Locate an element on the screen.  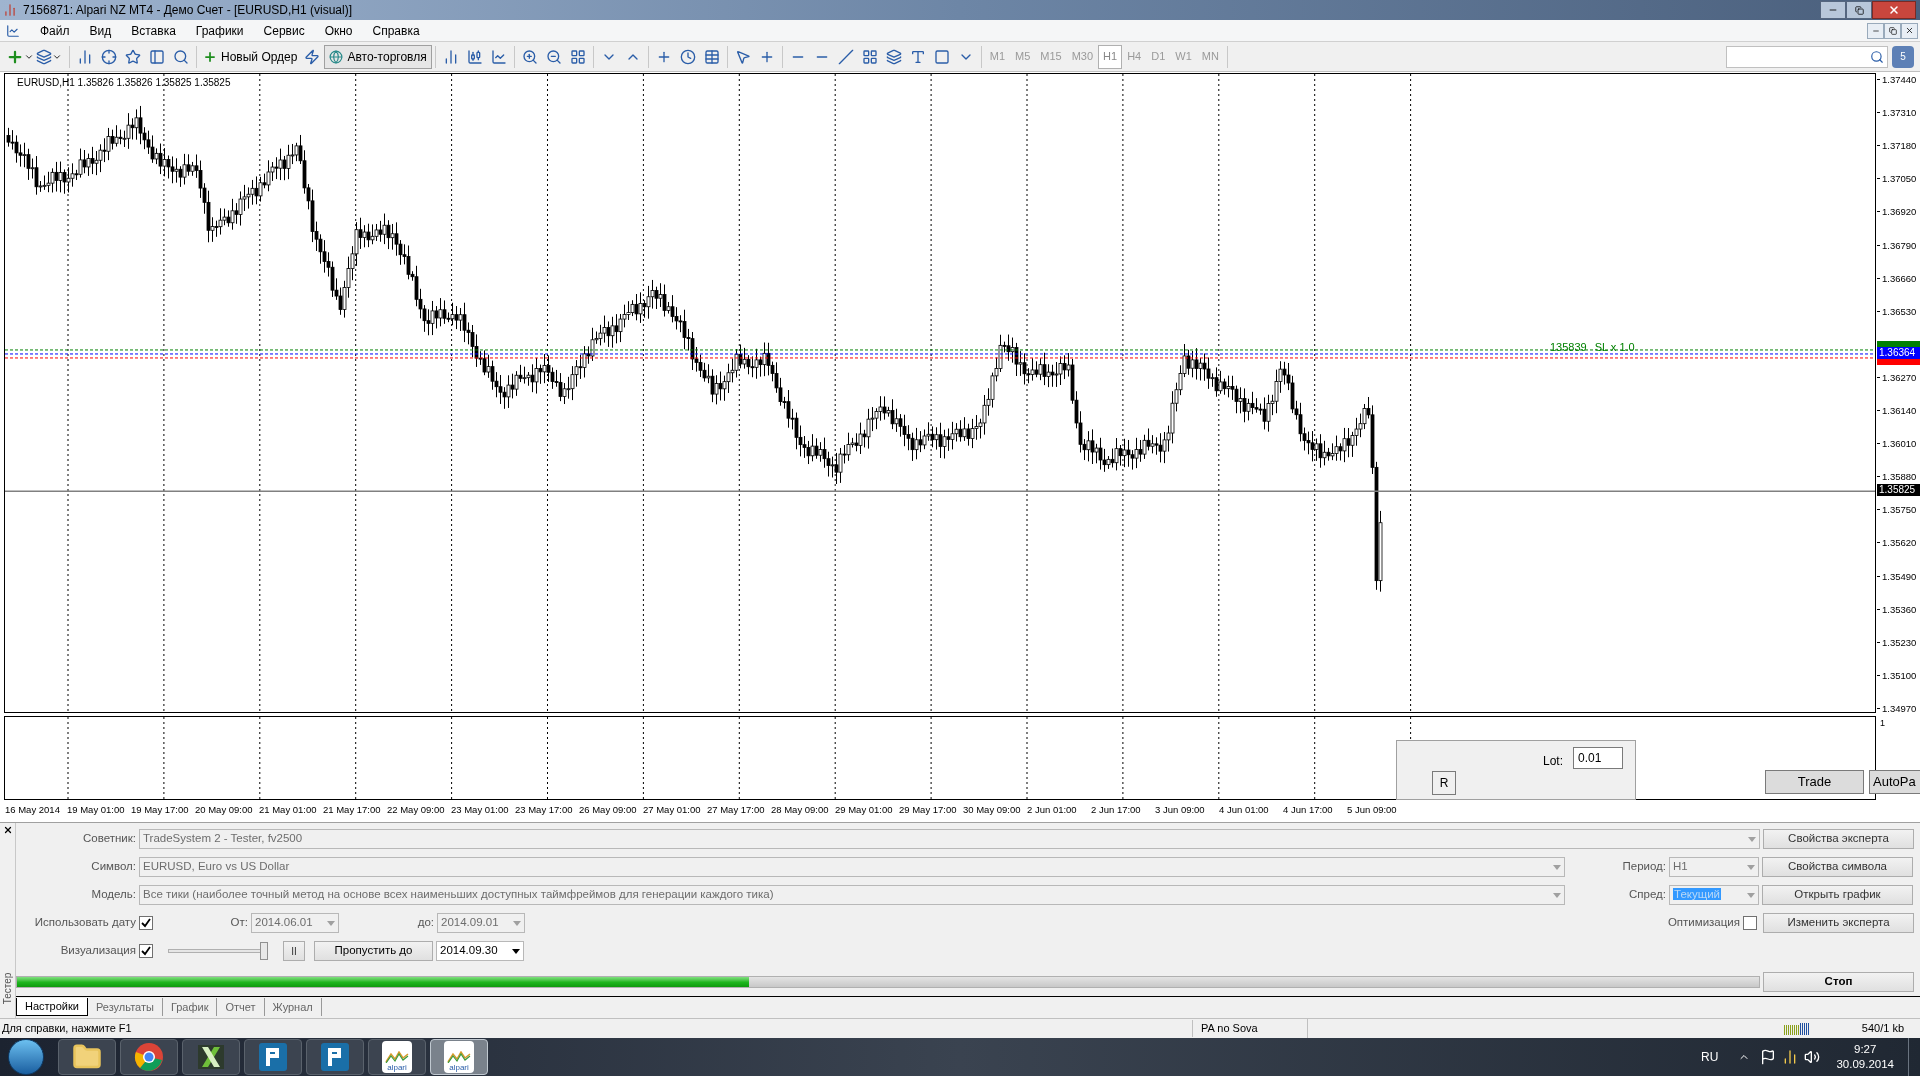
start-button is located at coordinates (26, 1057).